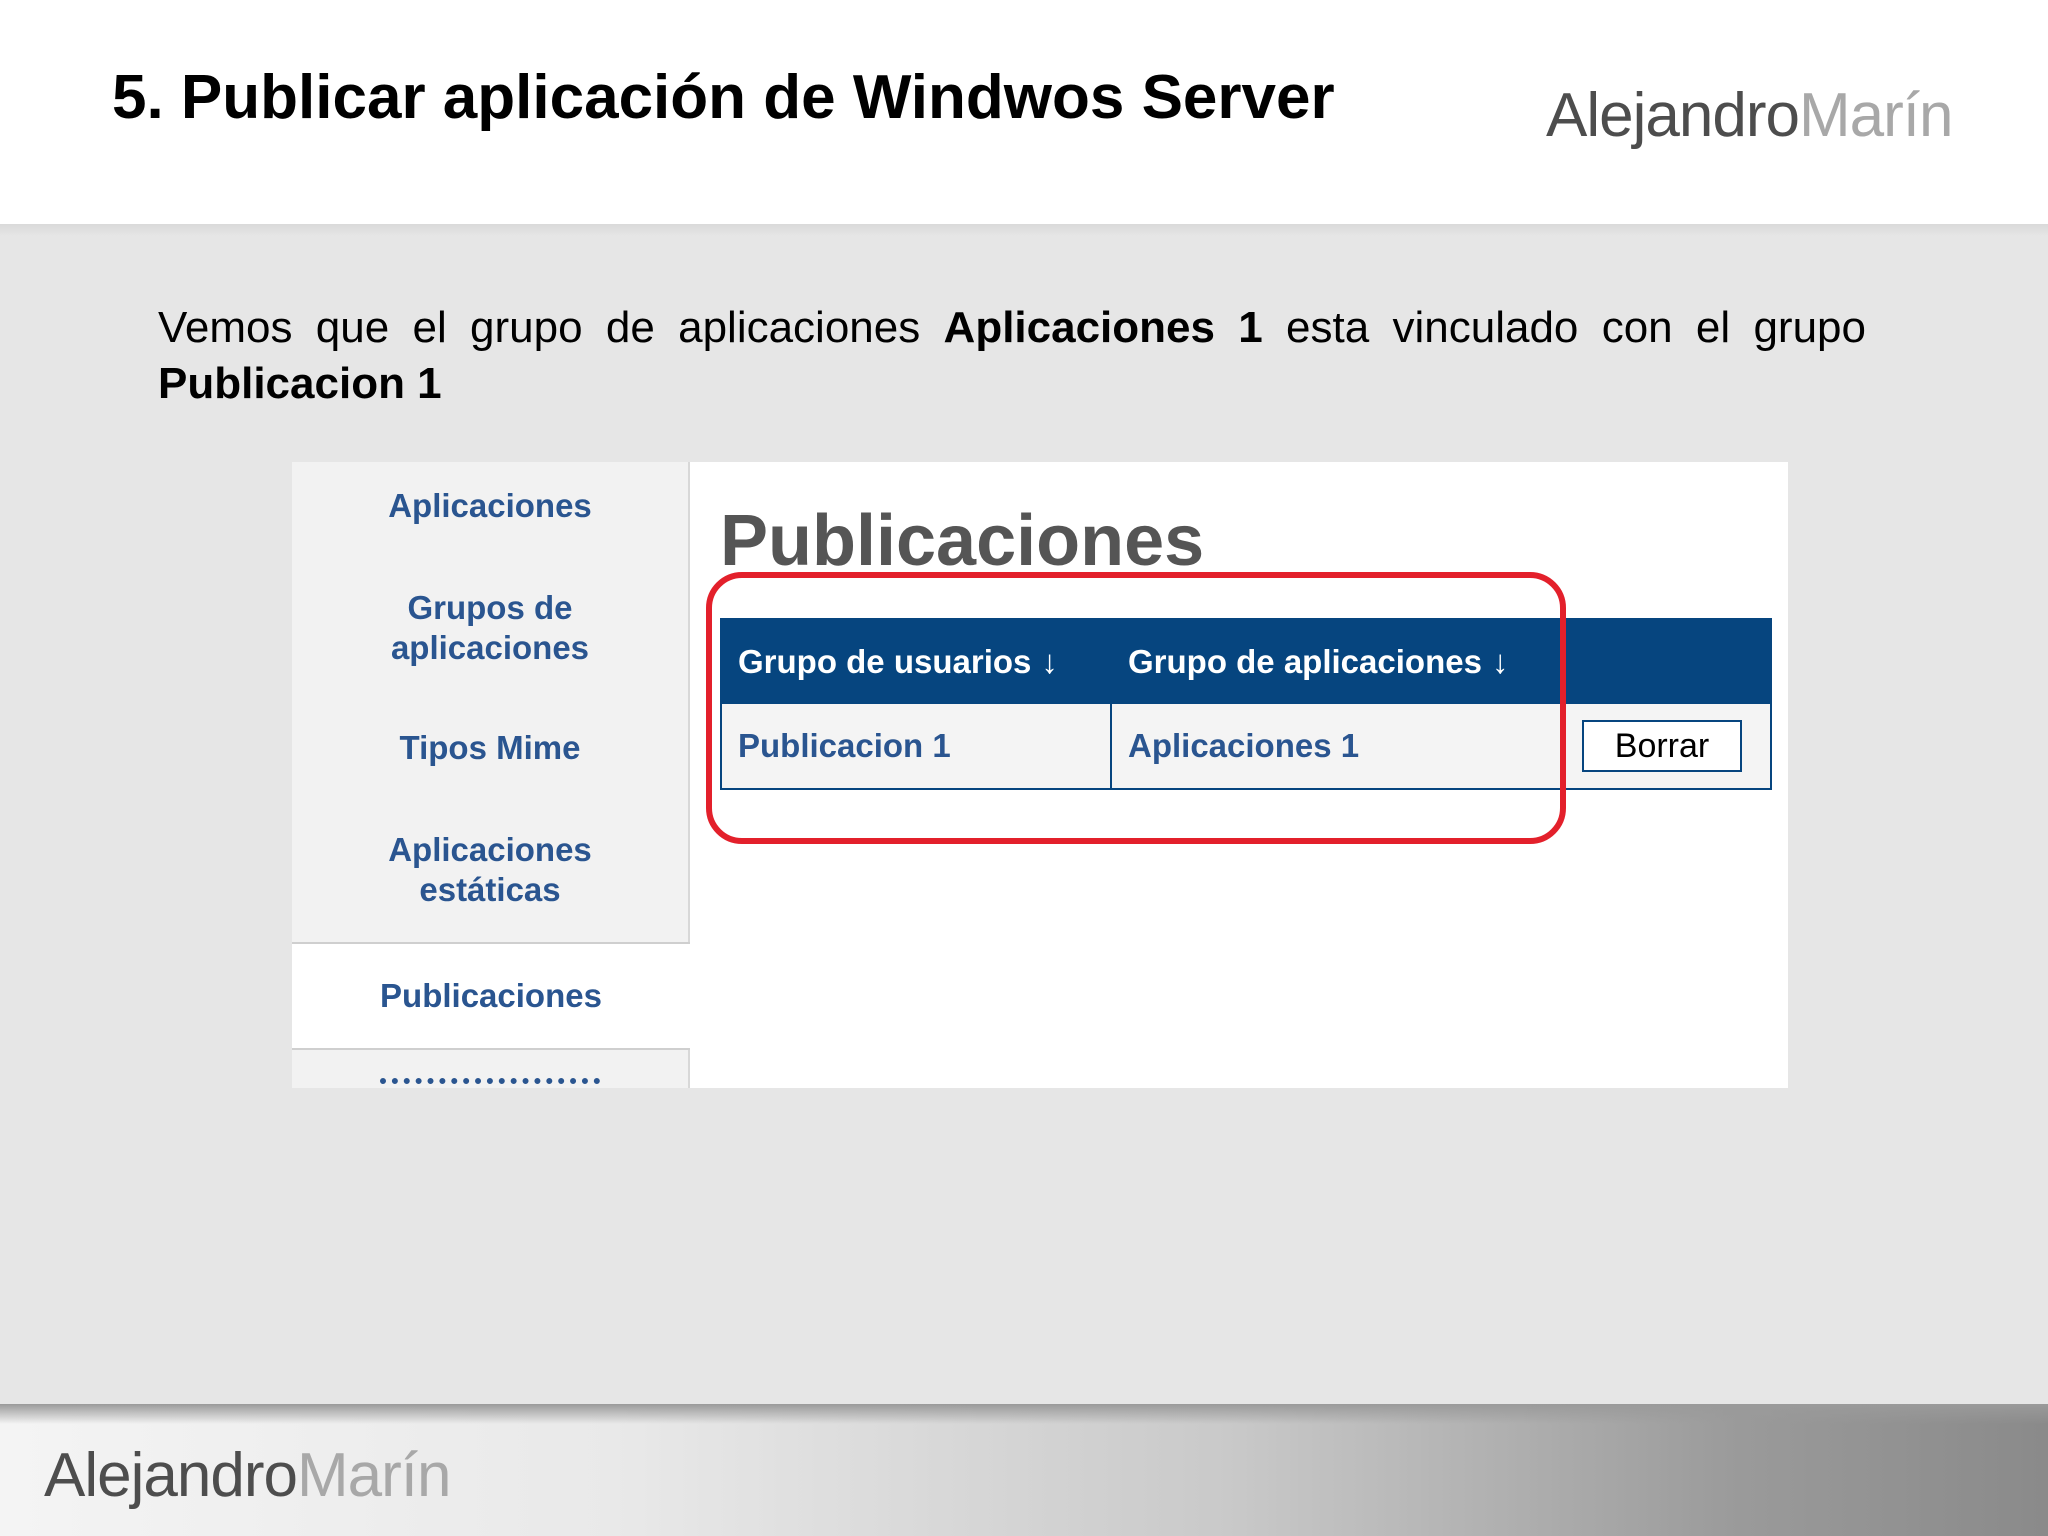 The width and height of the screenshot is (2048, 1536). Describe the element at coordinates (1662, 746) in the screenshot. I see `delete-button: Borrar` at that location.